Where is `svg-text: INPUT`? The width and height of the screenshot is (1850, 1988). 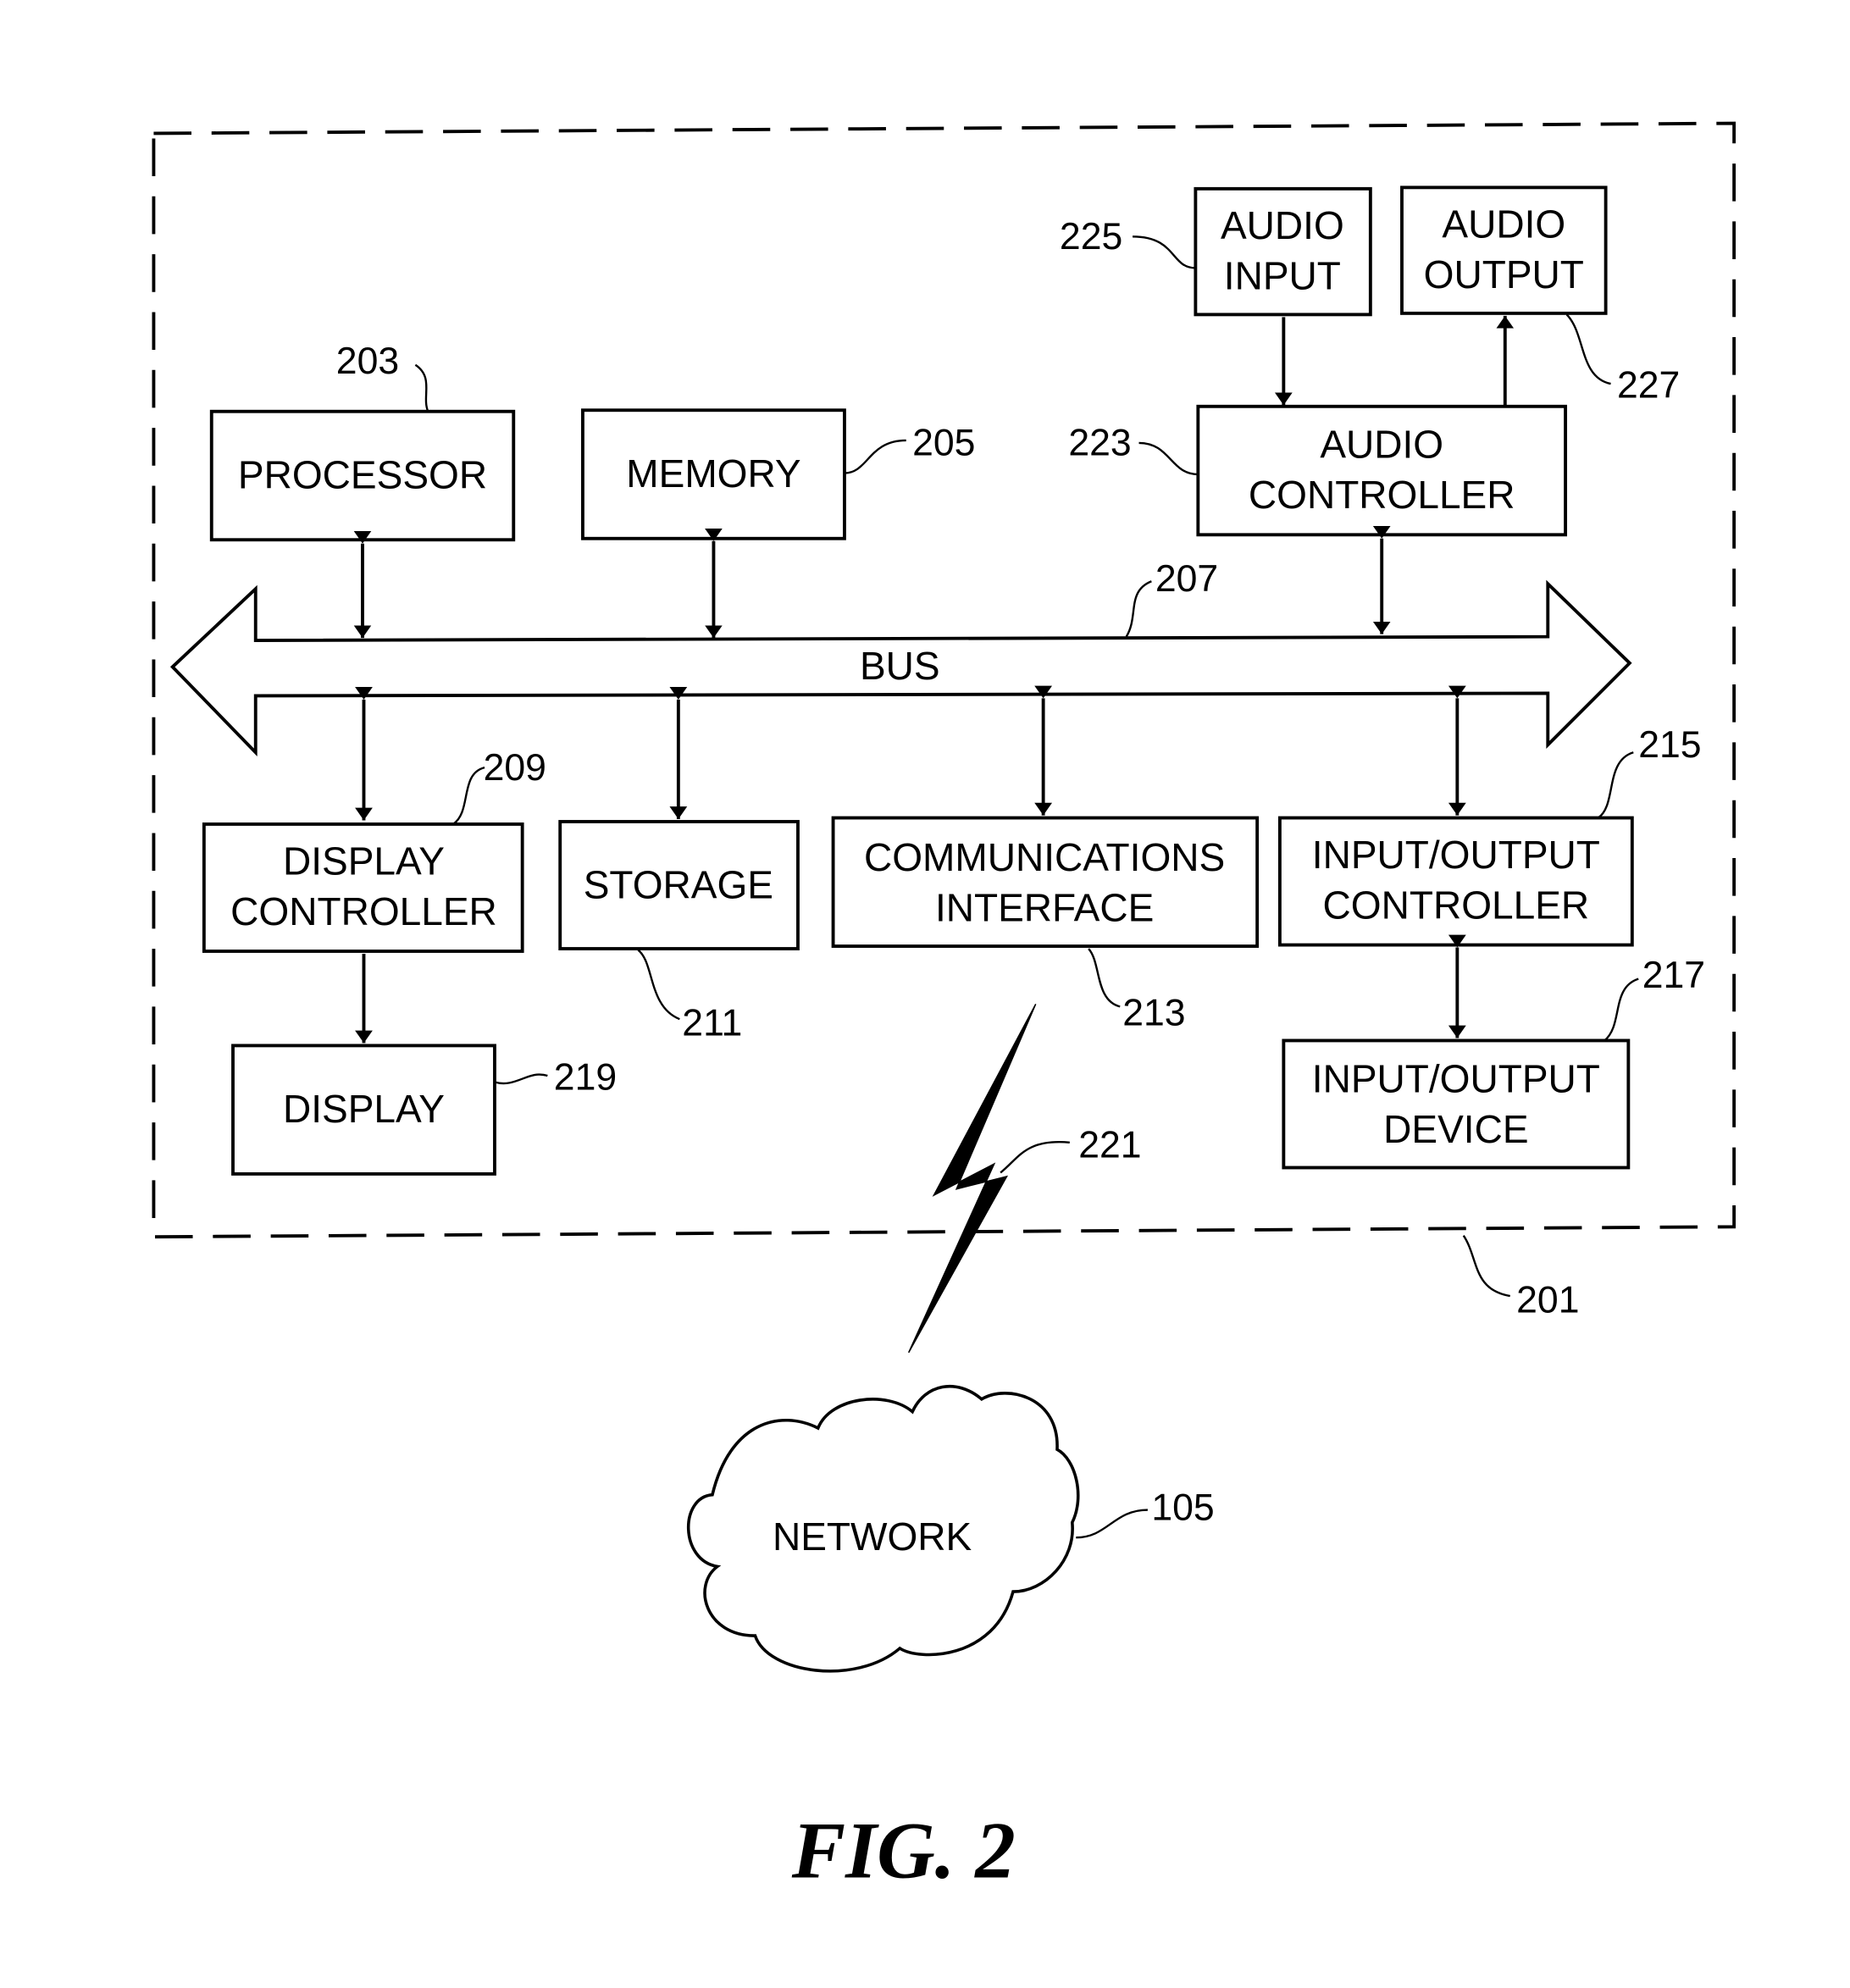
svg-text: INPUT is located at coordinates (1282, 276).